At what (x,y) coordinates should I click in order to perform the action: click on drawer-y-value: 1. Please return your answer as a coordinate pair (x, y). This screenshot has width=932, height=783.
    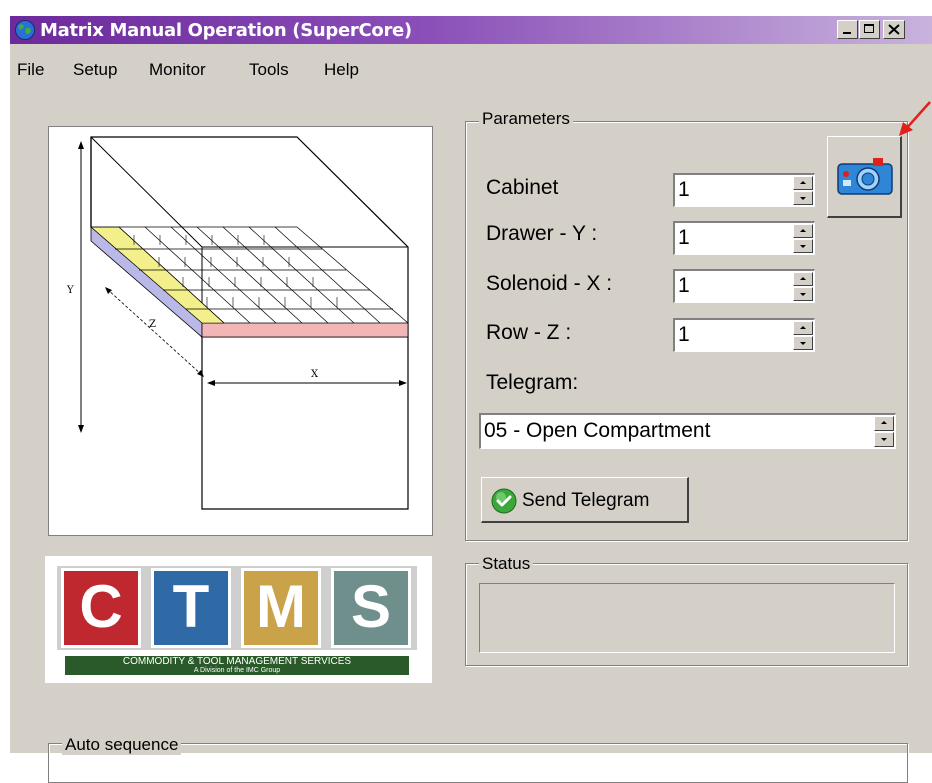
    Looking at the image, I should click on (684, 237).